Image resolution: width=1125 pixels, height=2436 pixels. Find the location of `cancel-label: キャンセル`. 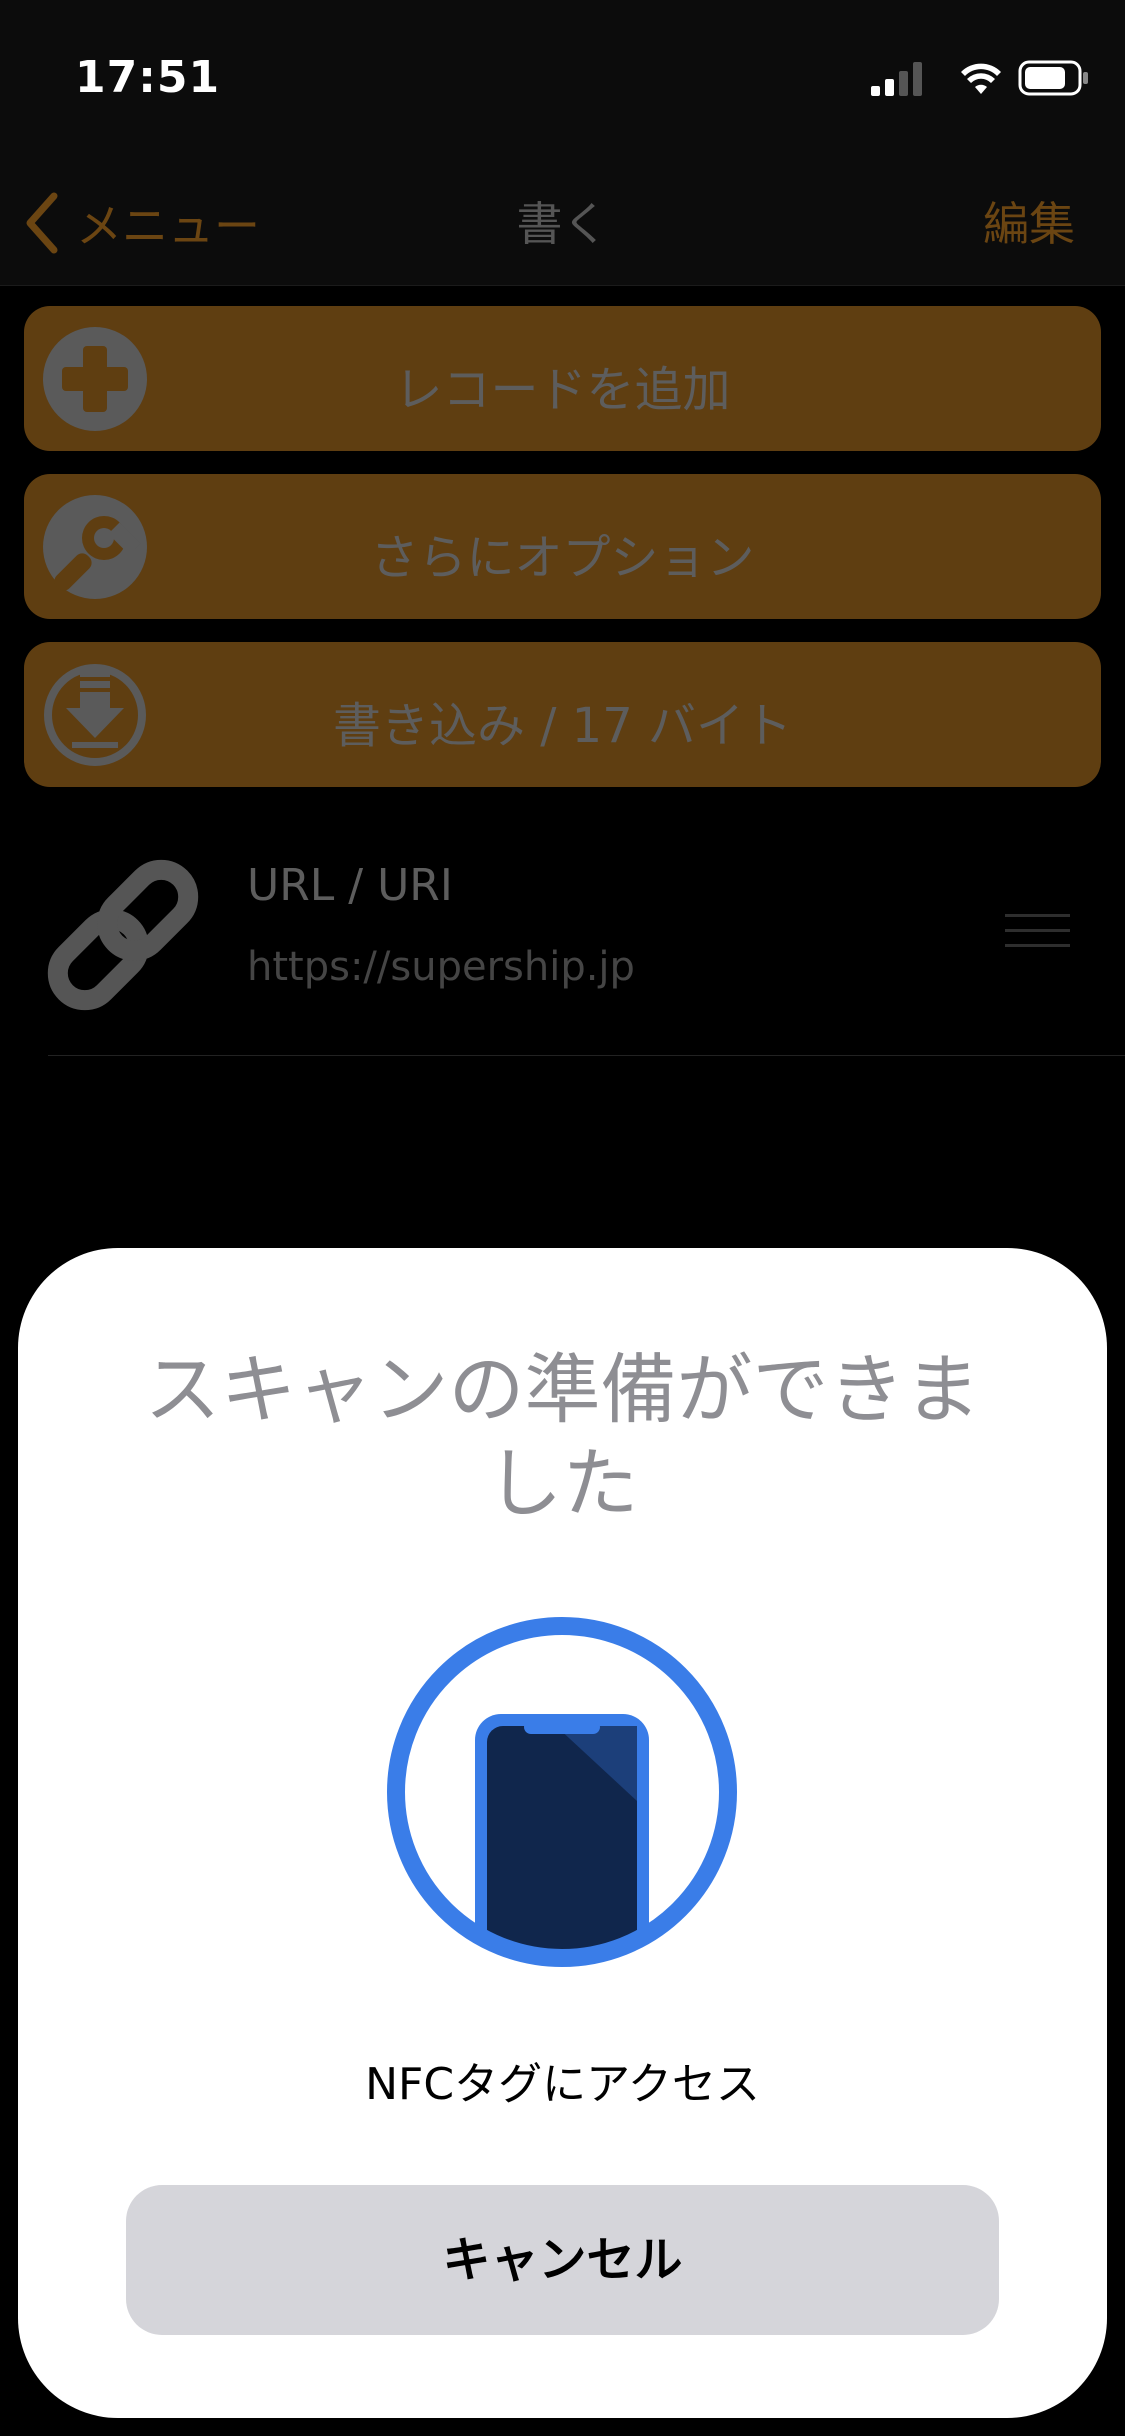

cancel-label: キャンセル is located at coordinates (562, 2260).